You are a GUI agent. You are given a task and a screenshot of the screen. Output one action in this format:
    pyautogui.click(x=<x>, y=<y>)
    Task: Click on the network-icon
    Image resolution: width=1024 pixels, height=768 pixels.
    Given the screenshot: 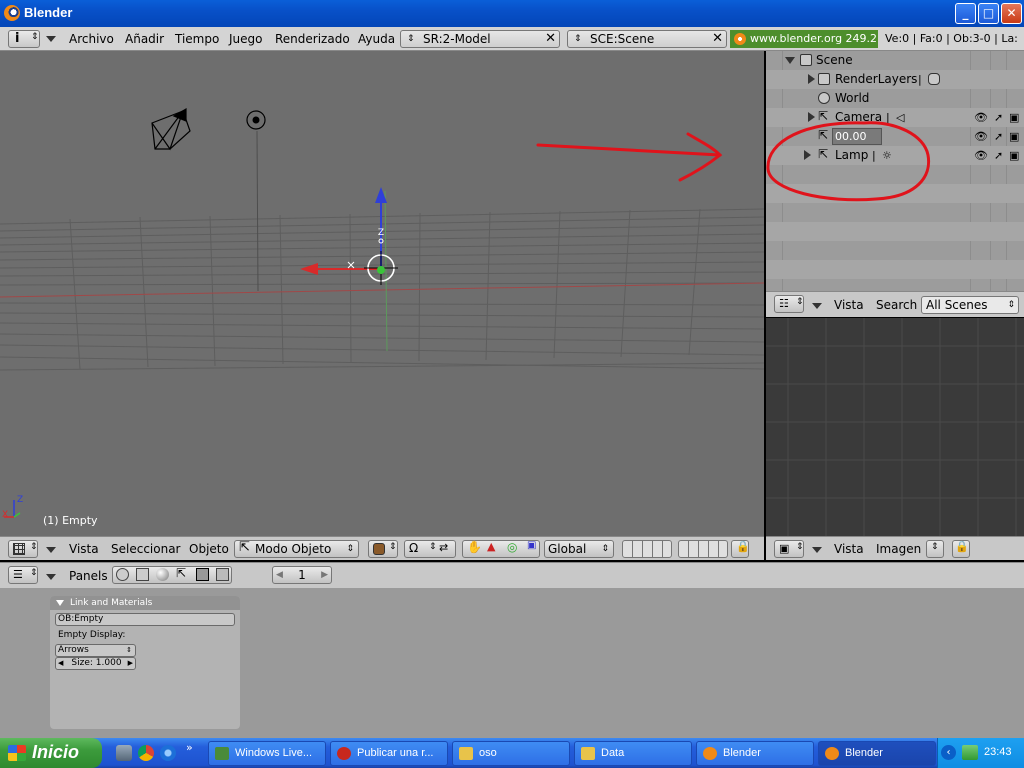 What is the action you would take?
    pyautogui.click(x=970, y=752)
    